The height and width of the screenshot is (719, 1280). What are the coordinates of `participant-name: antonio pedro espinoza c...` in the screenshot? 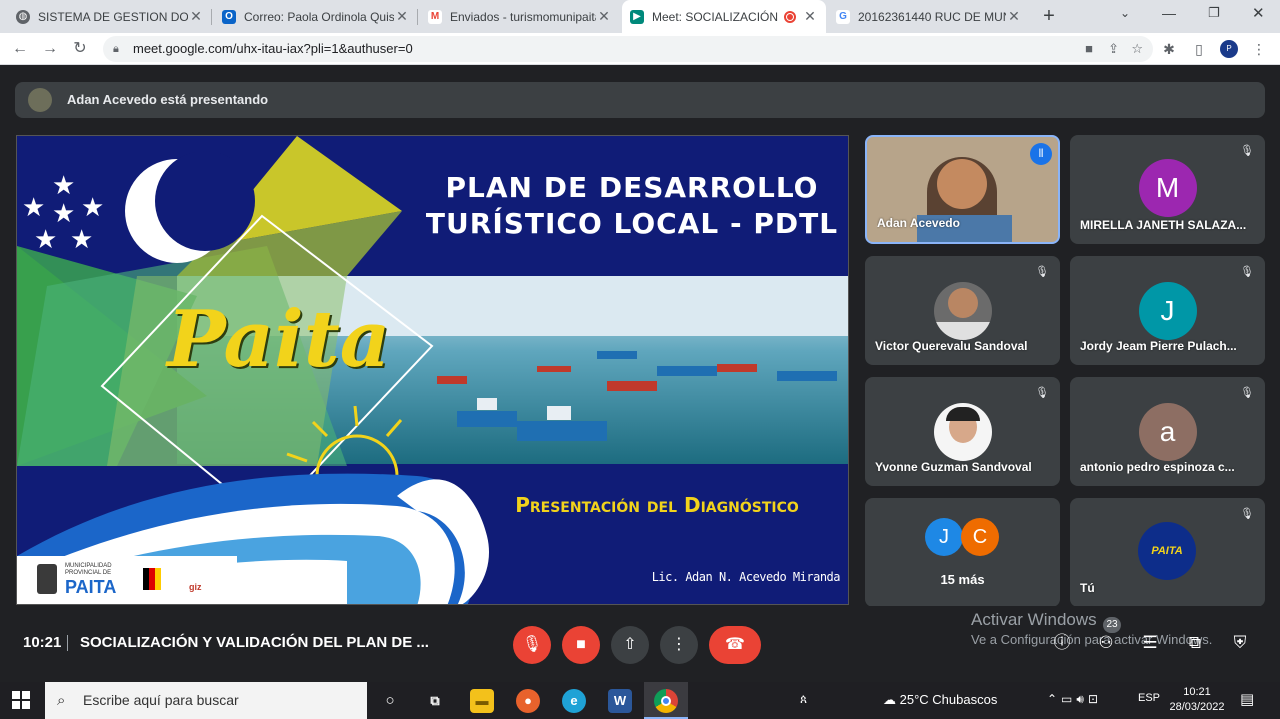 It's located at (1157, 467).